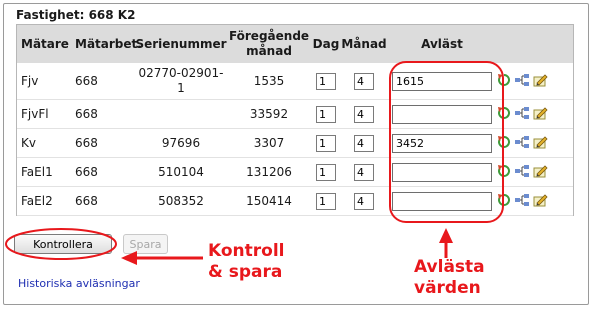 This screenshot has width=594, height=309. I want to click on save-button: Spara, so click(145, 244).